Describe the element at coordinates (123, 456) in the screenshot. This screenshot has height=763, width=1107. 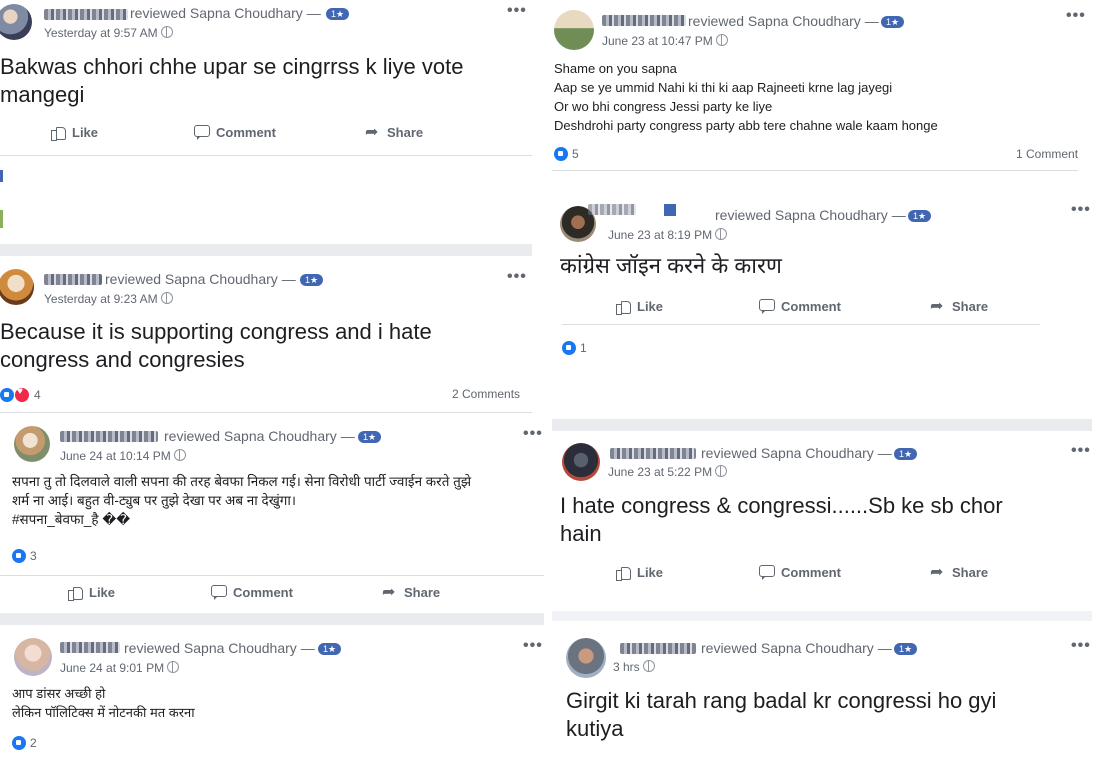
I see `review-timestamp: June 24 at 10:14 PM` at that location.